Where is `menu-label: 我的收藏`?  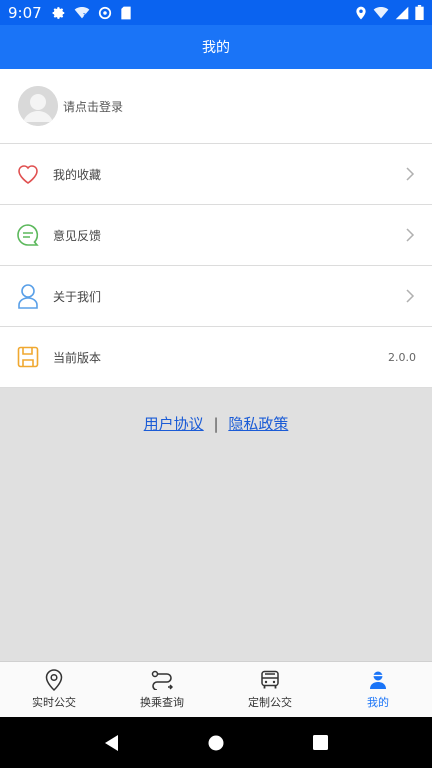 menu-label: 我的收藏 is located at coordinates (77, 174).